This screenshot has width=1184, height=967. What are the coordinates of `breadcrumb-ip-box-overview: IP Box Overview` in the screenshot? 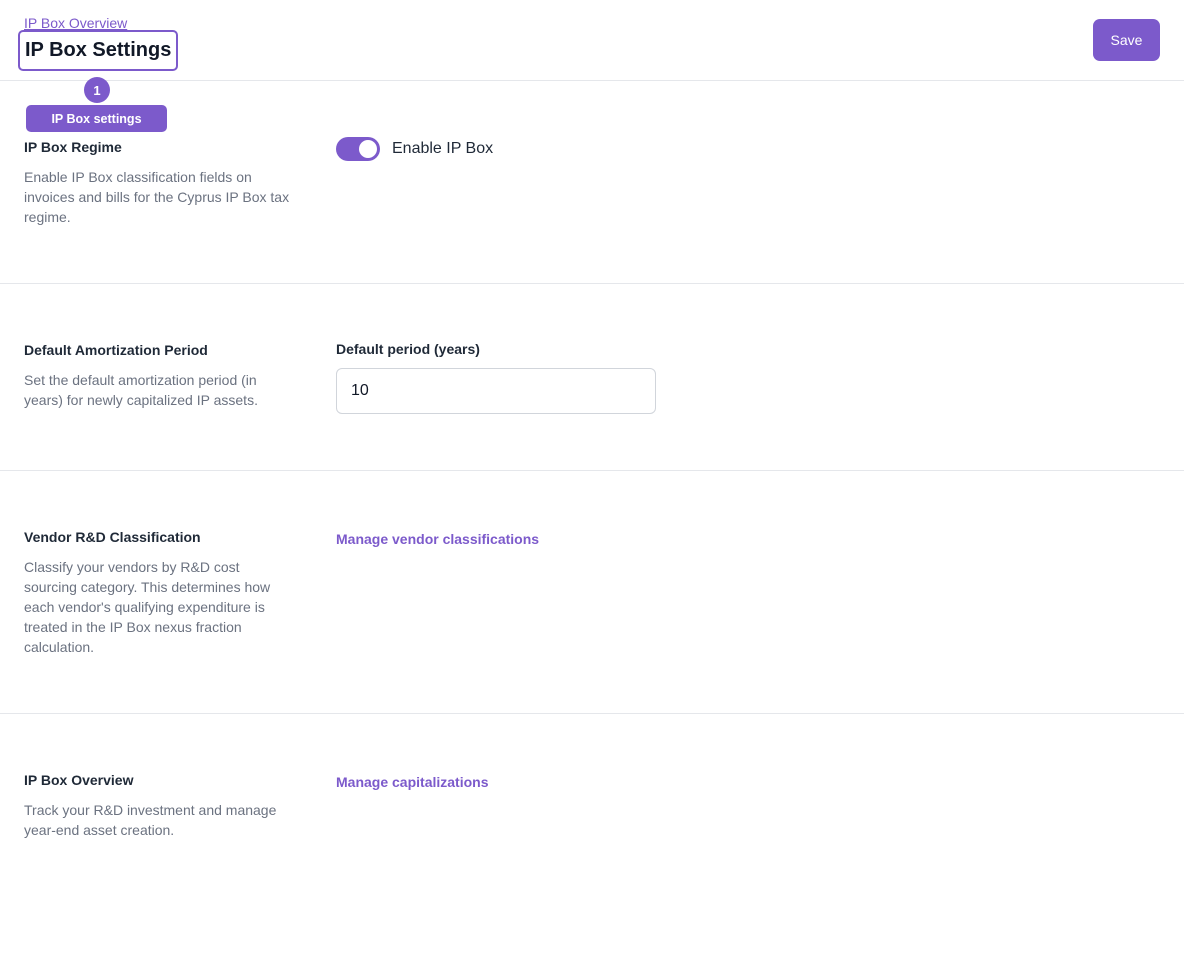 It's located at (75, 23).